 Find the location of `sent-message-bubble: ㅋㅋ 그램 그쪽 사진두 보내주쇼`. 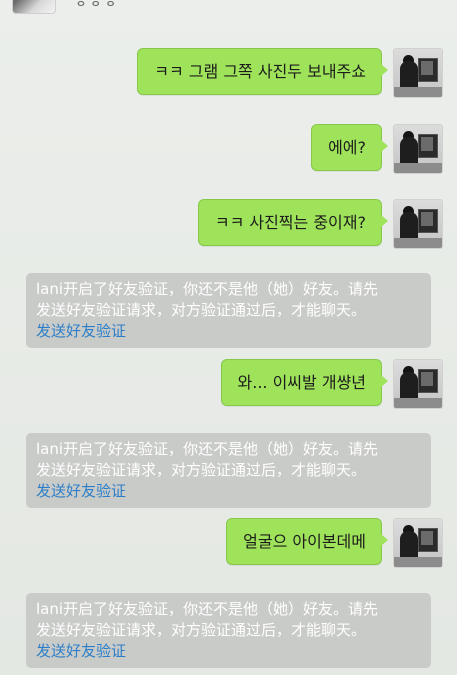

sent-message-bubble: ㅋㅋ 그램 그쪽 사진두 보내주쇼 is located at coordinates (262, 71).